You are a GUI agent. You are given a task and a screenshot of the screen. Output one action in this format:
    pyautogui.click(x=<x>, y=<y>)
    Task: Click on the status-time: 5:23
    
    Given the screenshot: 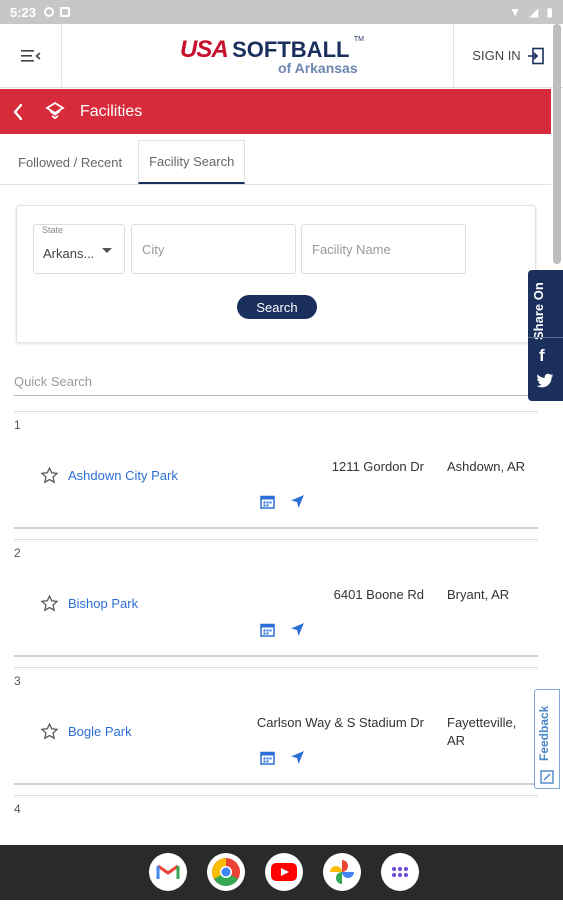 What is the action you would take?
    pyautogui.click(x=23, y=12)
    